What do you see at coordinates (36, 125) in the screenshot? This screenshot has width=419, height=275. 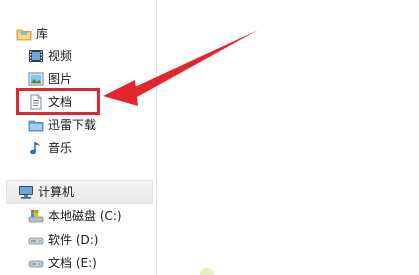 I see `download-folder-icon` at bounding box center [36, 125].